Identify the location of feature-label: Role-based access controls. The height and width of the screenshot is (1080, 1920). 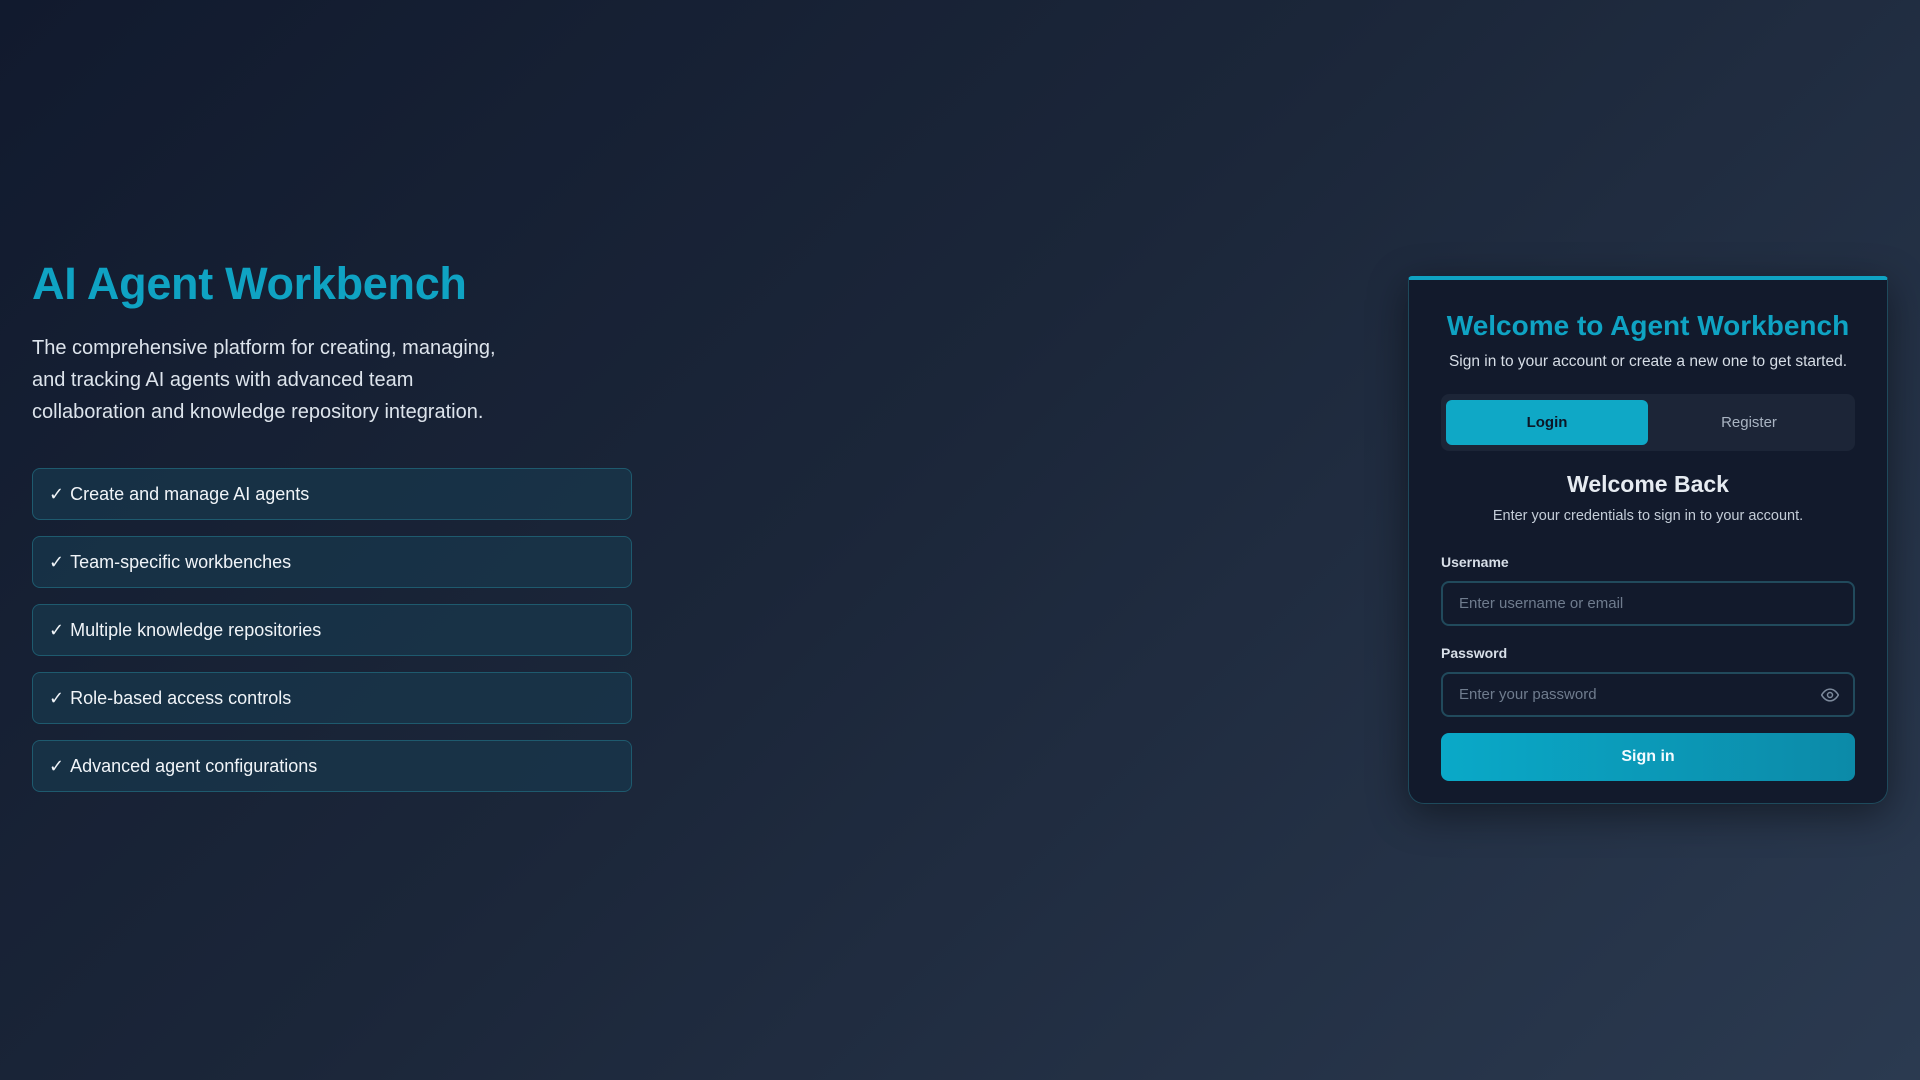
(181, 697).